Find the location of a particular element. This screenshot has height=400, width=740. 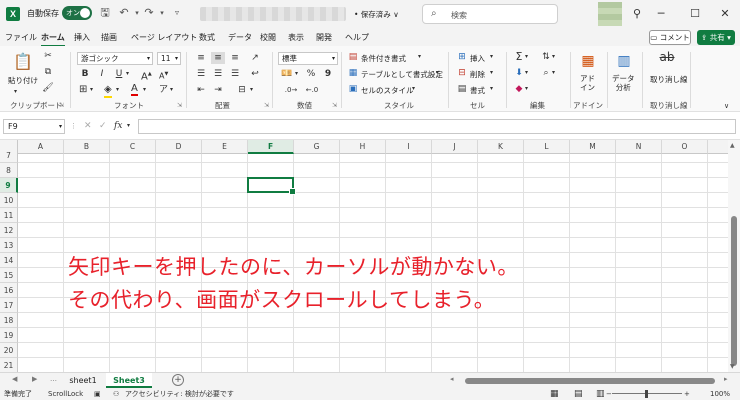

maximize-icon: ☐ is located at coordinates (695, 14).